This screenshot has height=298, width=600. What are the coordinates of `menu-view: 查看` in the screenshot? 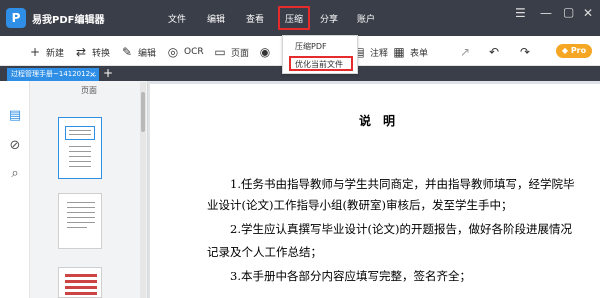 It's located at (255, 18).